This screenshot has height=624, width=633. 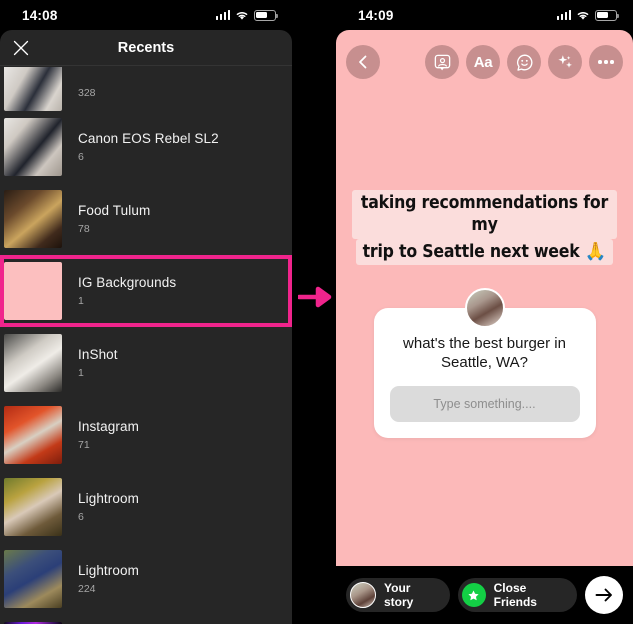 I want to click on sticker-face-icon, so click(x=524, y=62).